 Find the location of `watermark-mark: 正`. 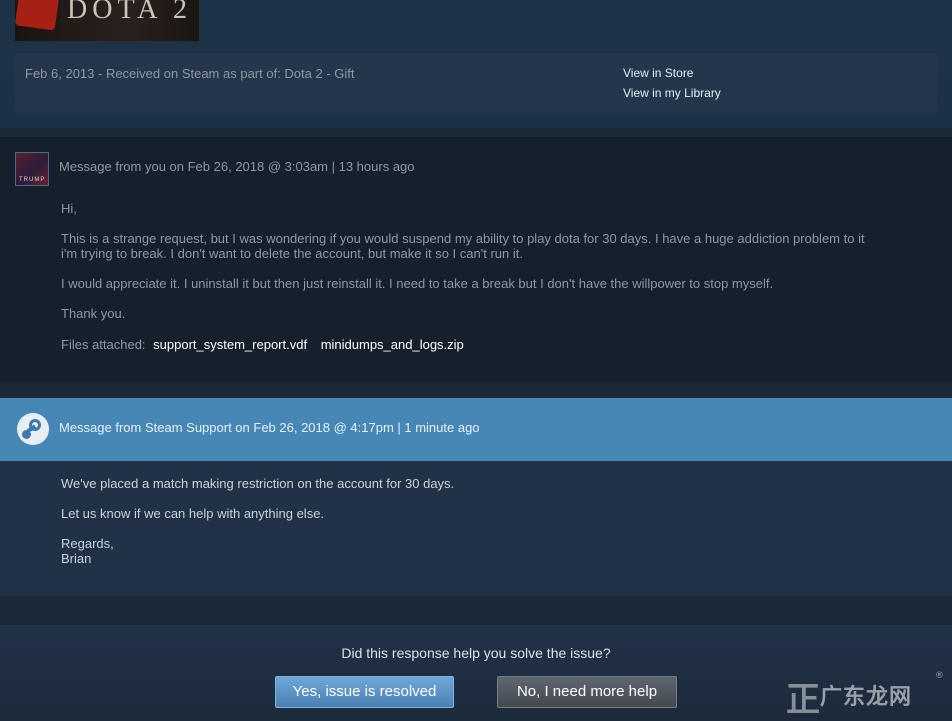

watermark-mark: 正 is located at coordinates (803, 700).